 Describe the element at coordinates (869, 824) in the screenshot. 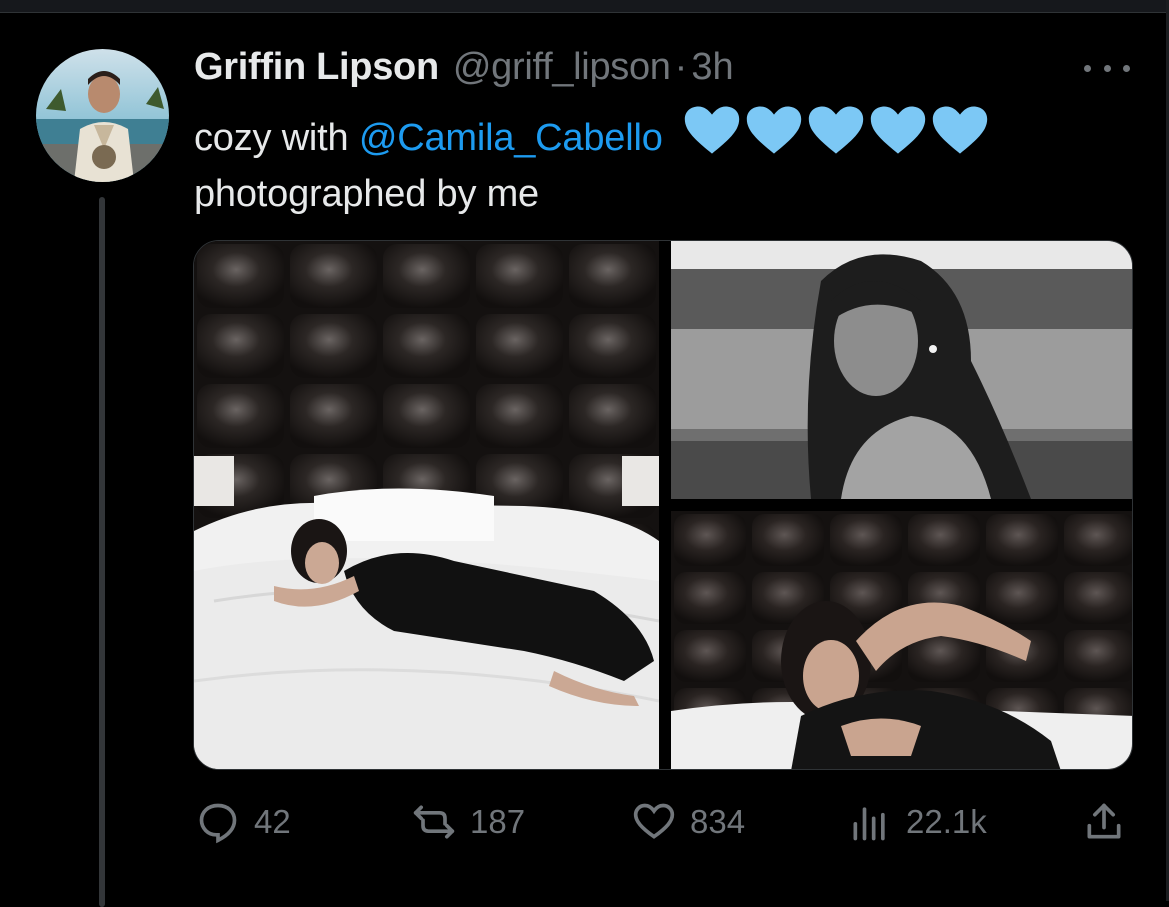

I see `analytics-icon` at that location.